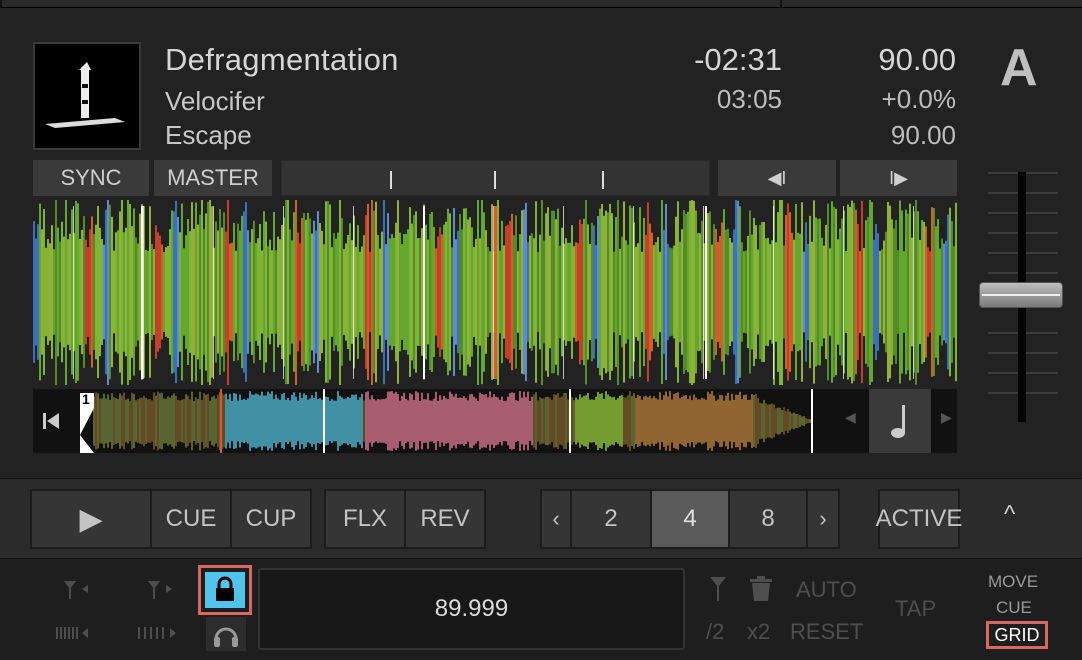  Describe the element at coordinates (160, 592) in the screenshot. I see `beat-shift-right-icon` at that location.